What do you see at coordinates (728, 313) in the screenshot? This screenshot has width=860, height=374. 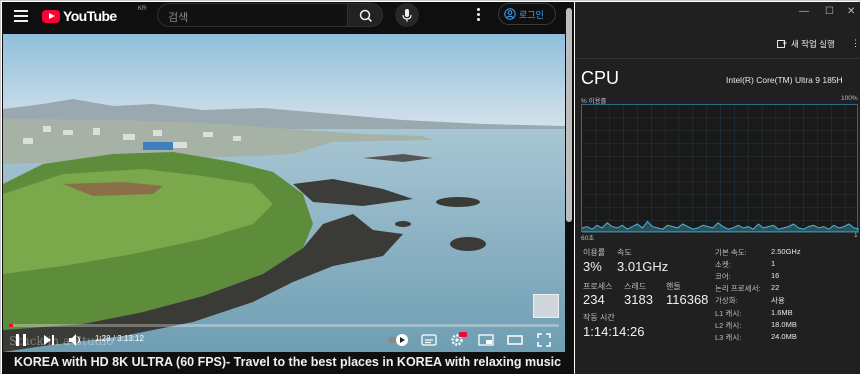 I see `l1-cache-label: L1 캐시:` at bounding box center [728, 313].